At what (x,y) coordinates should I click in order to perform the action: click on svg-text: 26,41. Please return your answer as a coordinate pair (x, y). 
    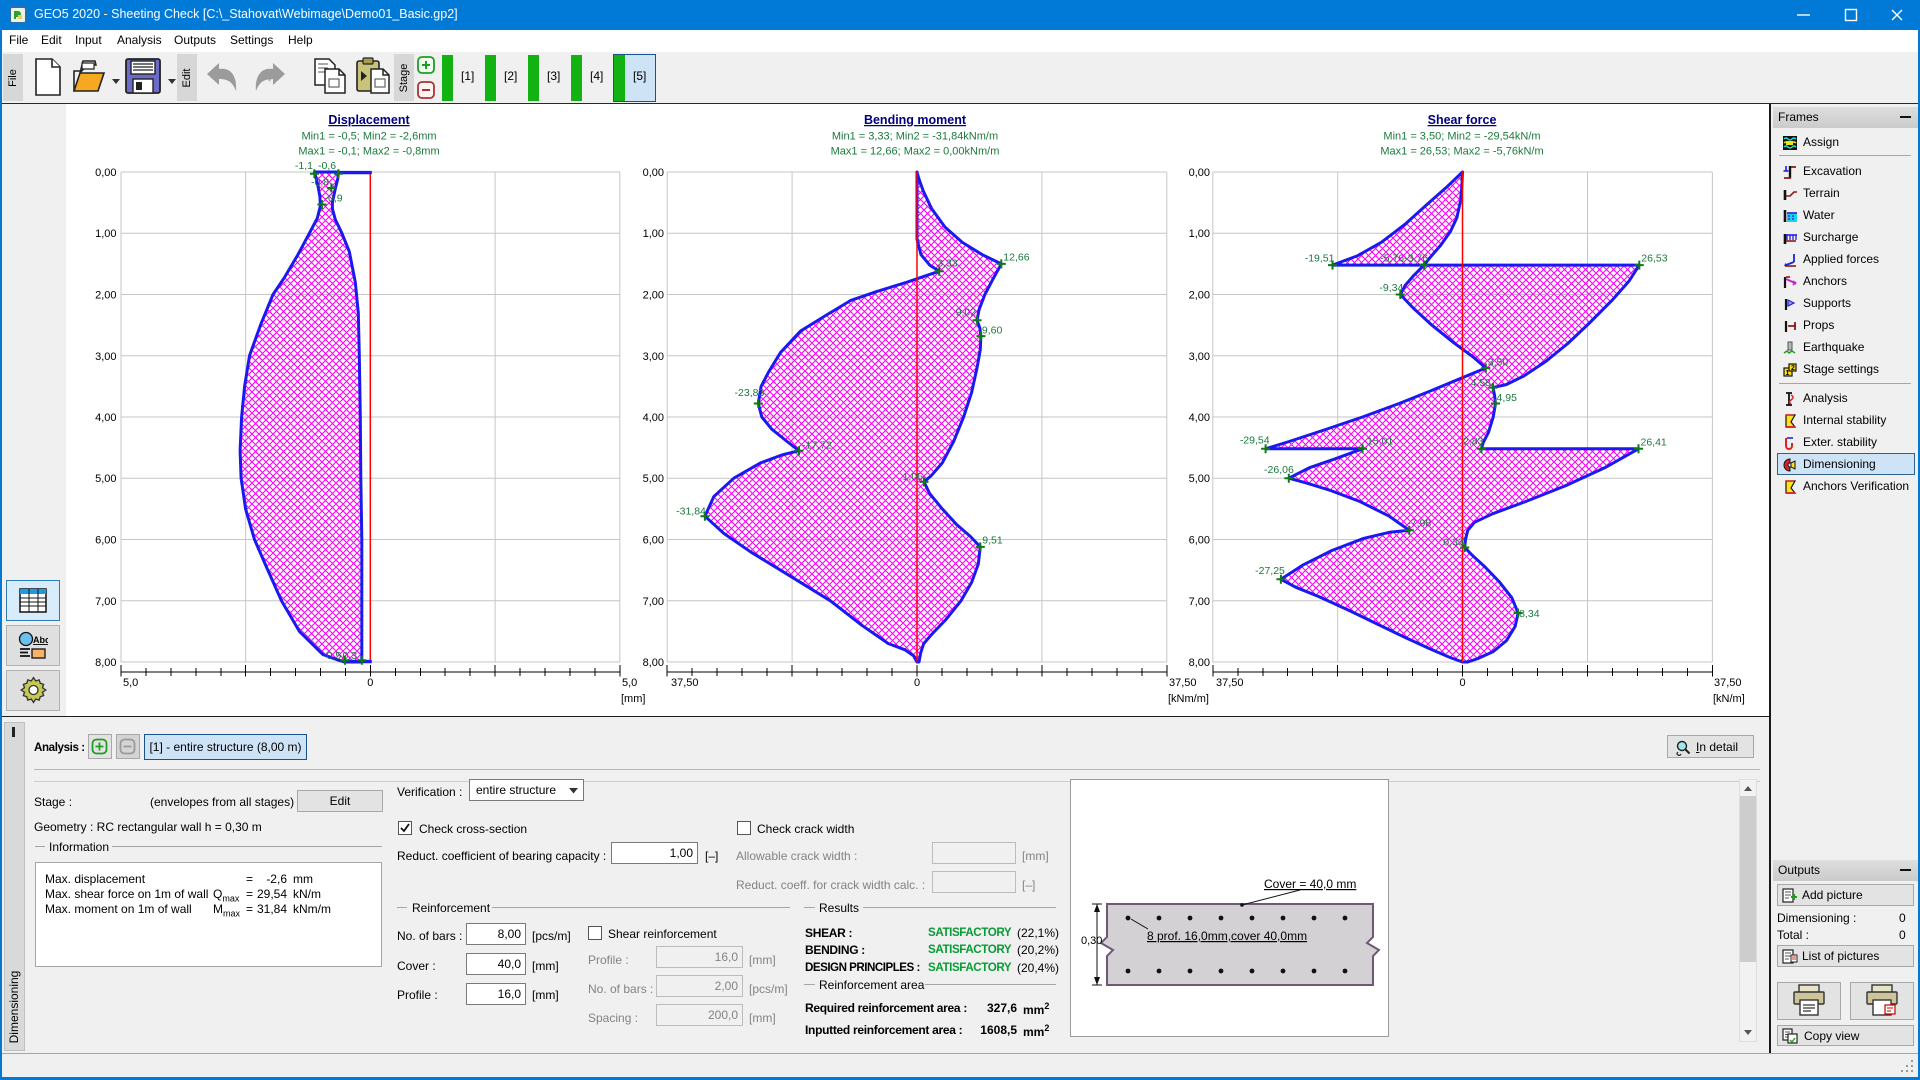
    Looking at the image, I should click on (1654, 442).